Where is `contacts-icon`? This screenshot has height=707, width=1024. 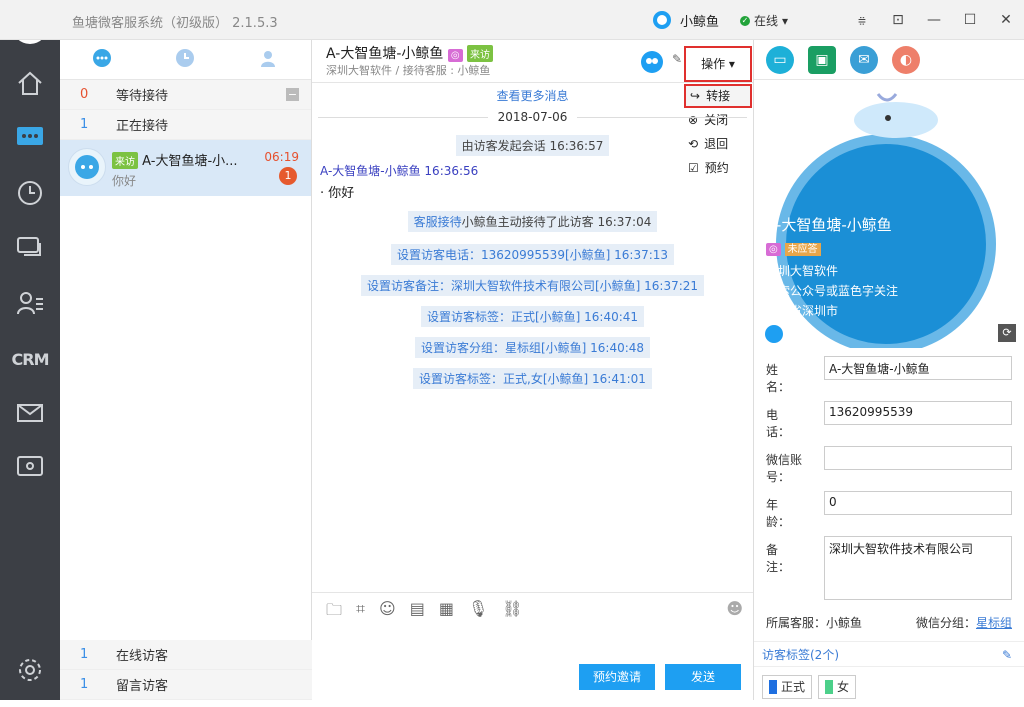 contacts-icon is located at coordinates (30, 303).